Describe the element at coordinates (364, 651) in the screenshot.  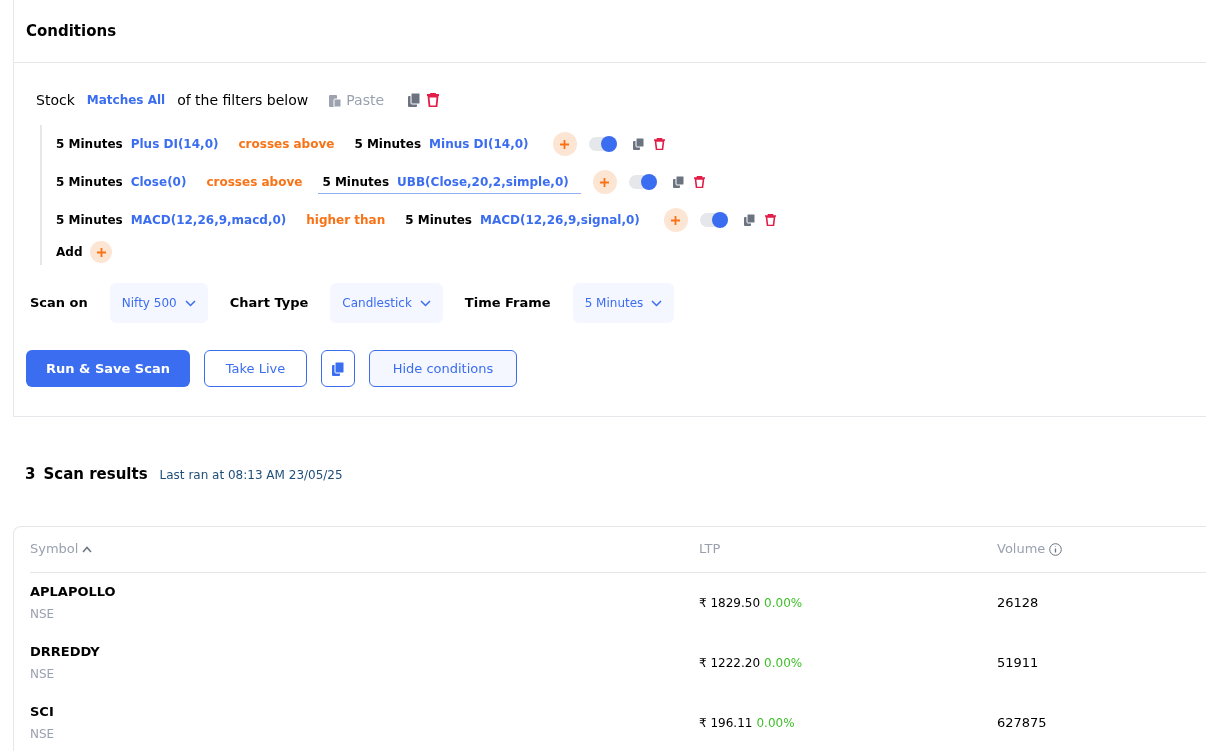
I see `symbol-cell: DRREDDY` at that location.